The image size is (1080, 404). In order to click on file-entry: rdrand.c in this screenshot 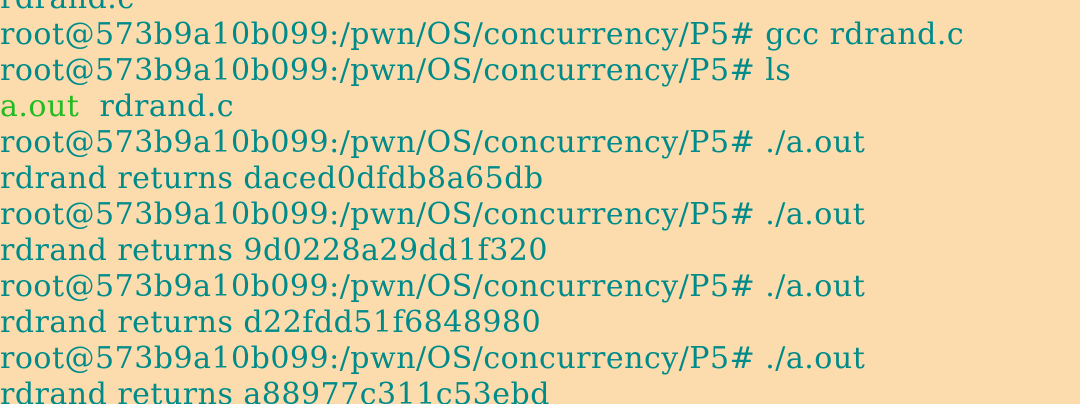, I will do `click(167, 106)`.